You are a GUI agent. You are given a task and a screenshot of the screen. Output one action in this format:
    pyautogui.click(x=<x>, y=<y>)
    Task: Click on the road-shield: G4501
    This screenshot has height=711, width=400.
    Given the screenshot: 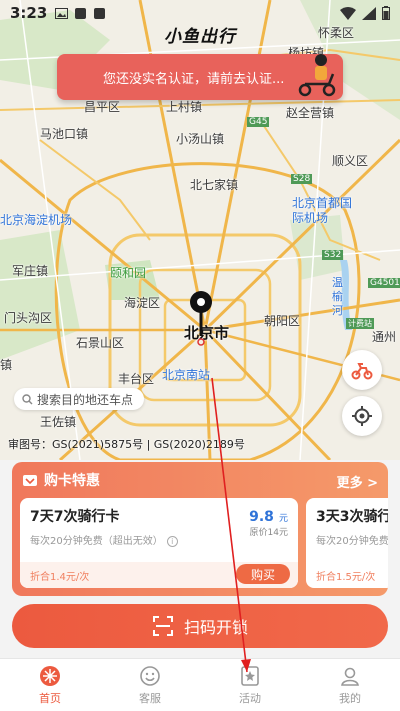 What is the action you would take?
    pyautogui.click(x=384, y=283)
    